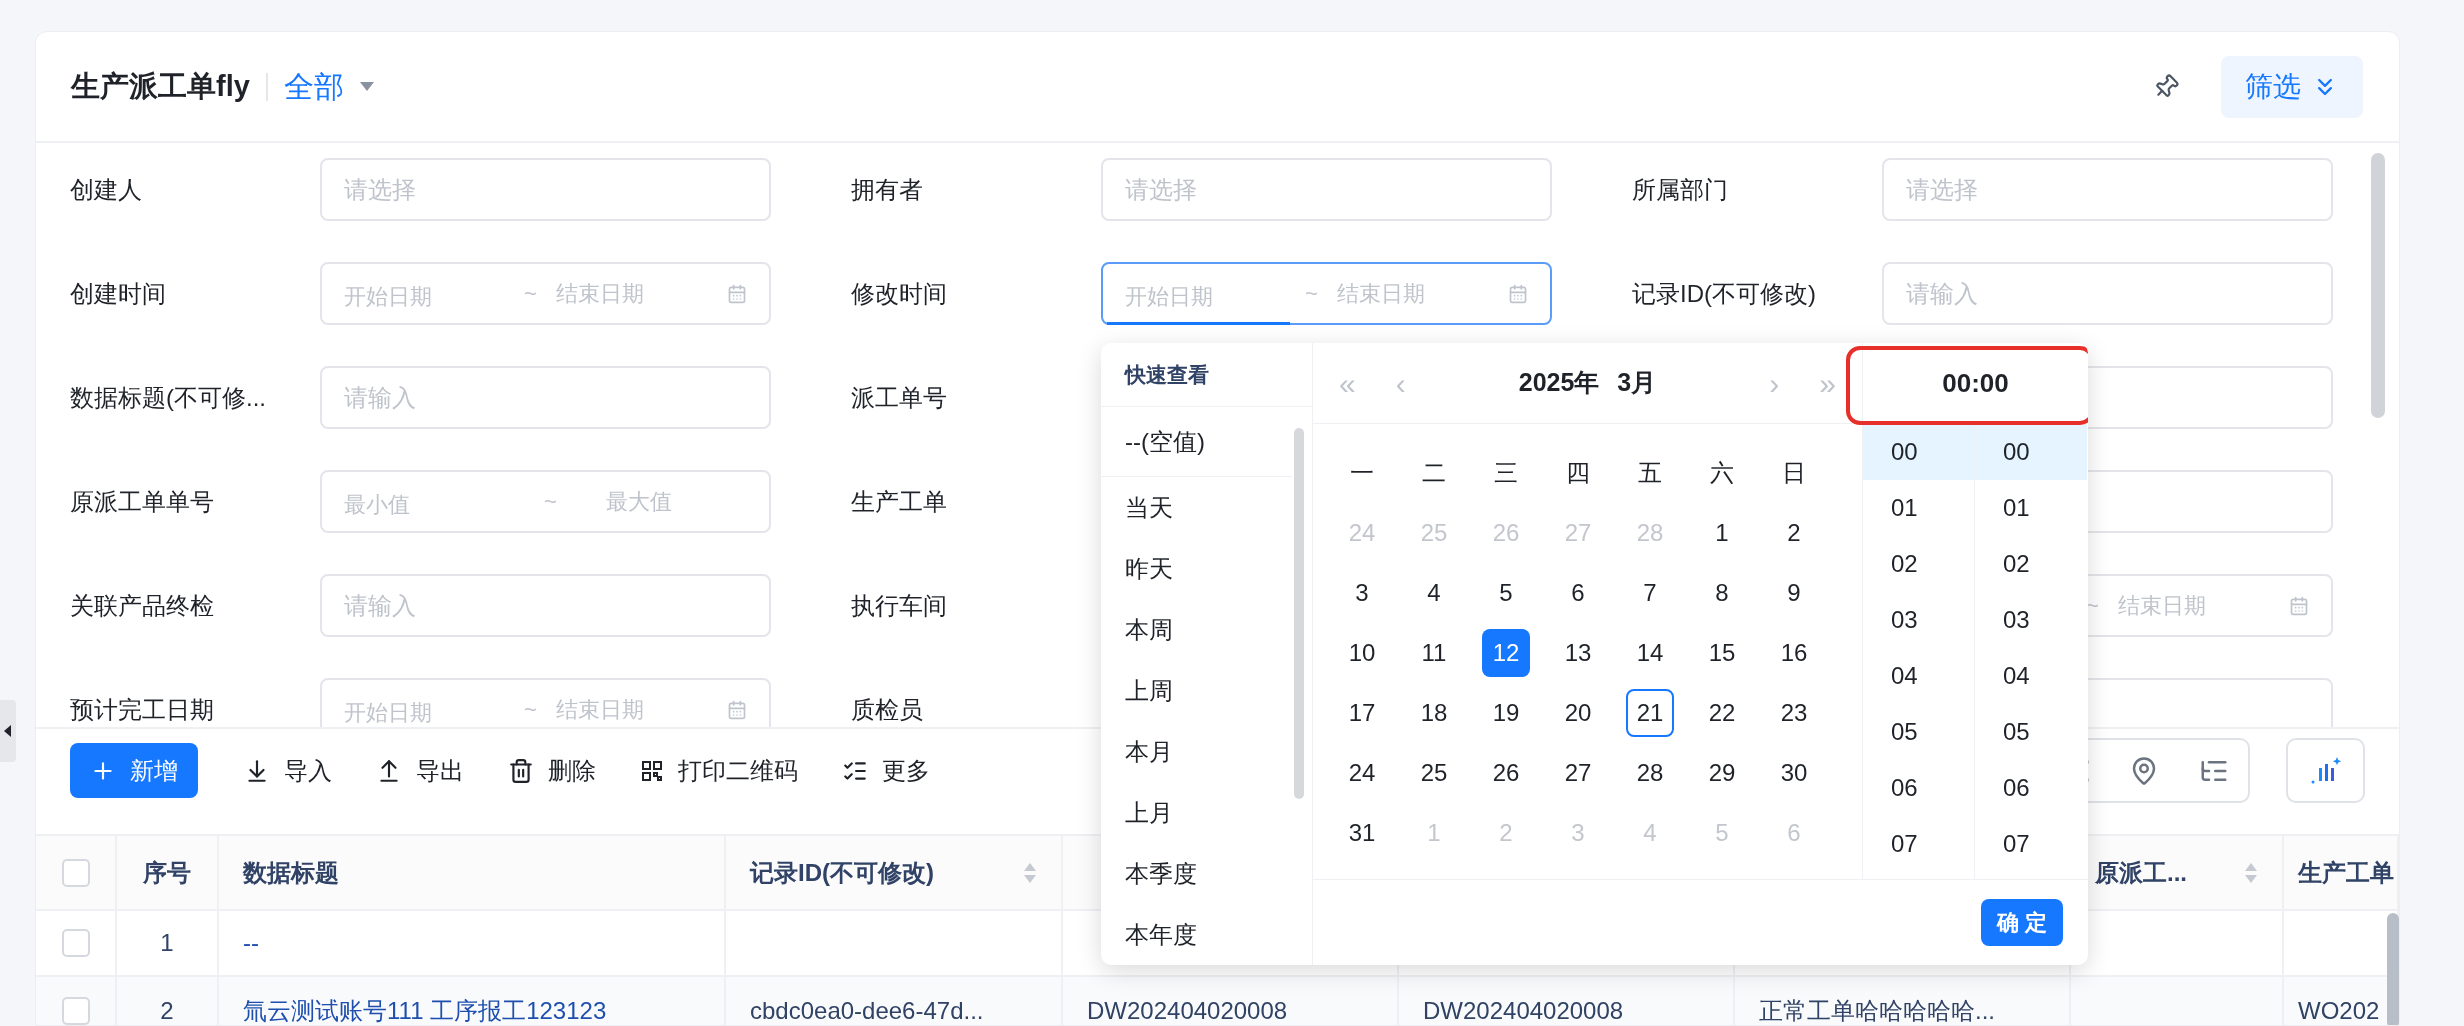 Image resolution: width=2464 pixels, height=1026 pixels. Describe the element at coordinates (2339, 1010) in the screenshot. I see `table-cell-text: WO202` at that location.